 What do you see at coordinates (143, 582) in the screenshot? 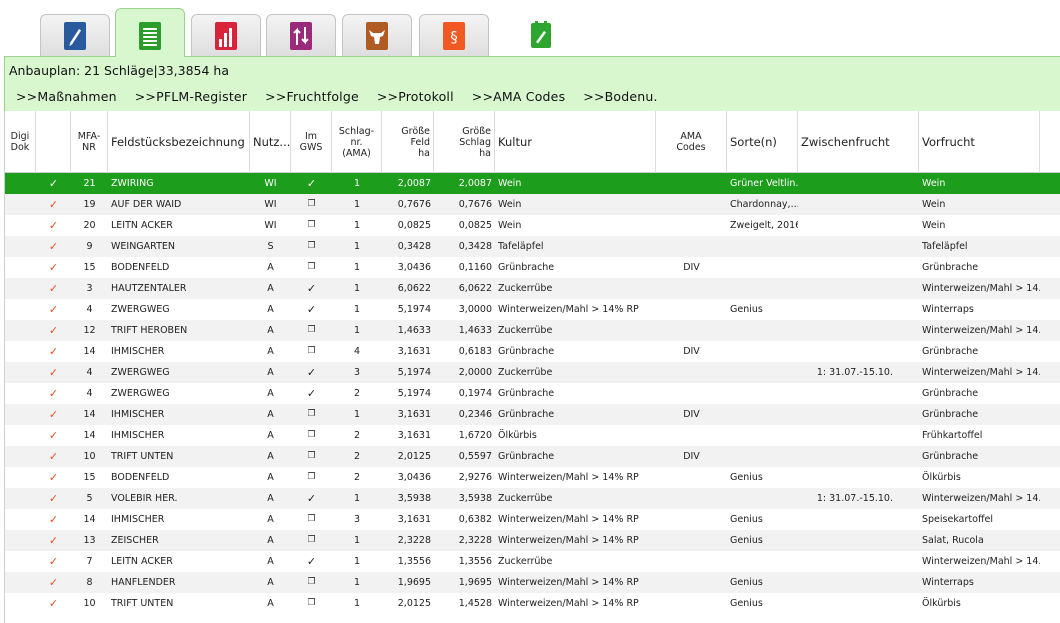
I see `cell-feldstueck: HANFLENDER` at bounding box center [143, 582].